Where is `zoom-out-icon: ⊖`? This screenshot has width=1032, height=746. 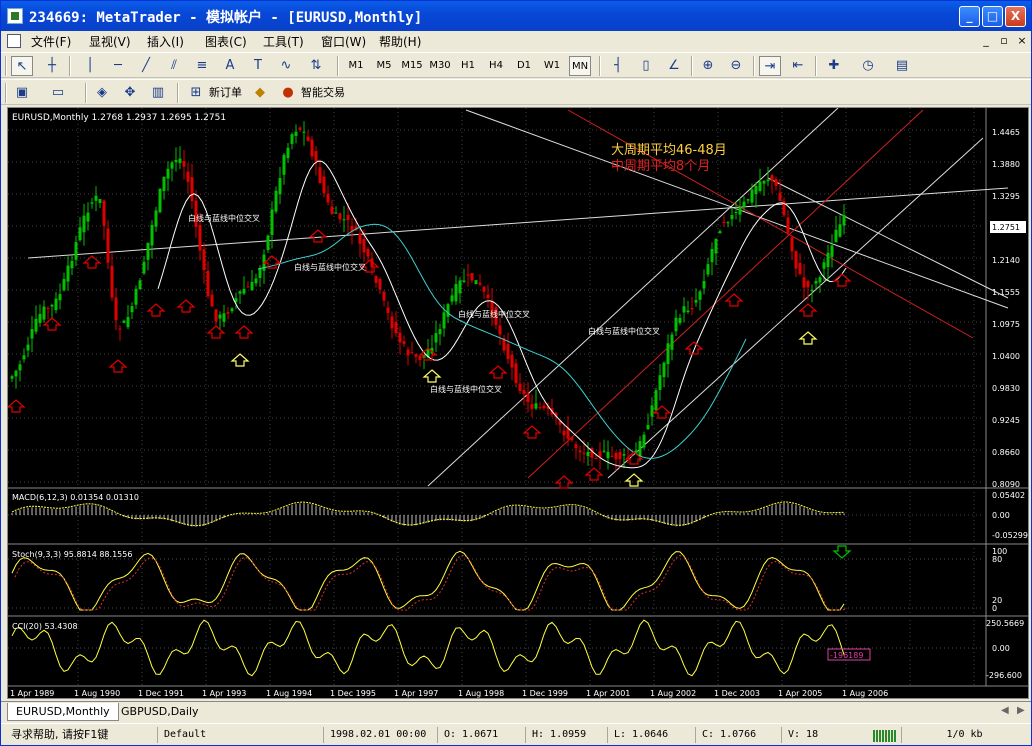 zoom-out-icon: ⊖ is located at coordinates (736, 66).